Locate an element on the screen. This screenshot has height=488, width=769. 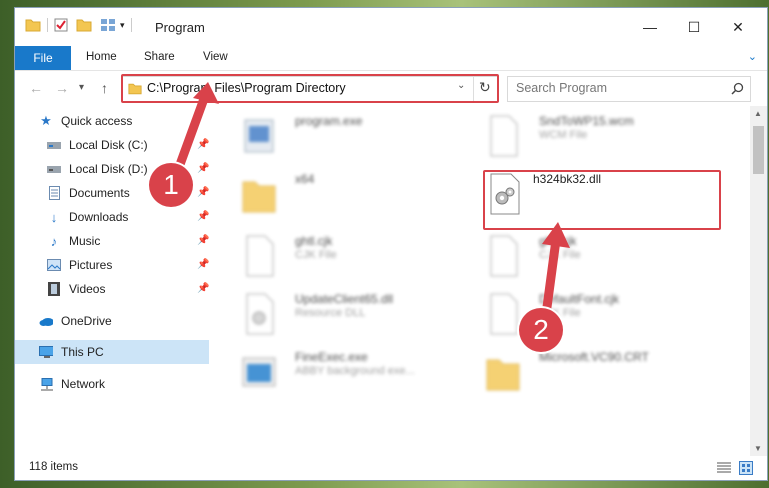
step-2-badge: 2 is located at coordinates (541, 330).